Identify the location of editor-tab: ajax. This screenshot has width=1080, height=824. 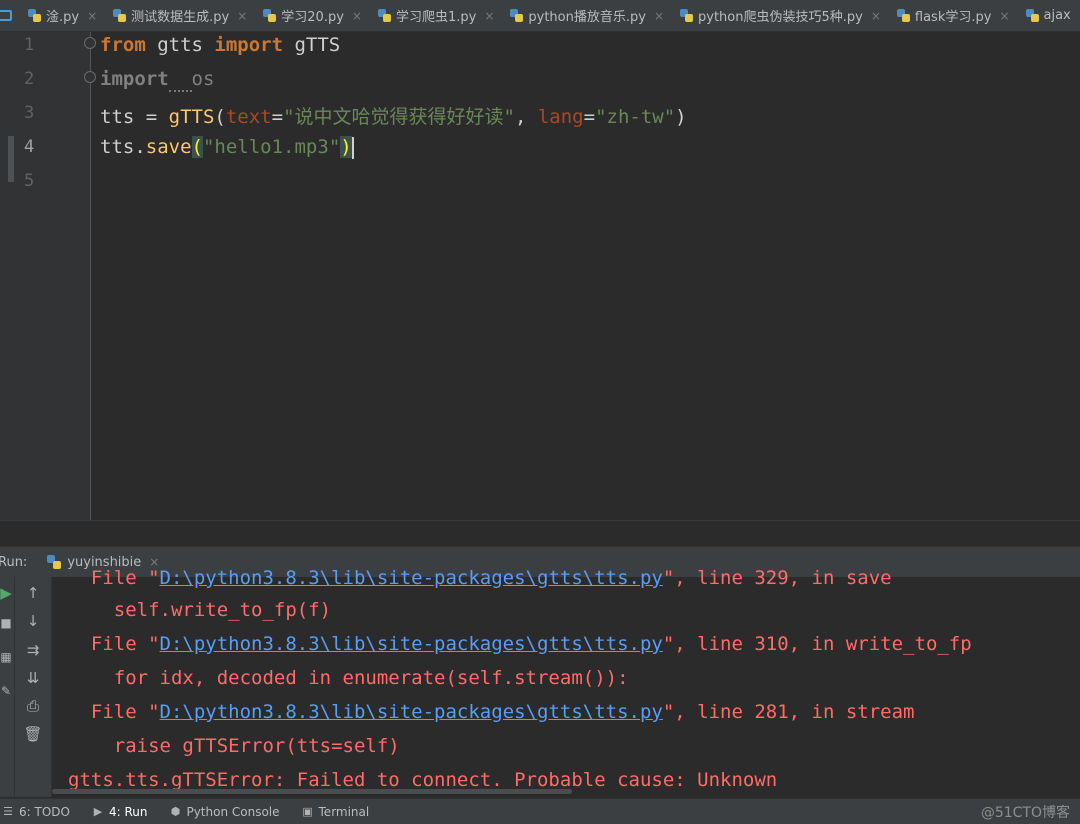
(1048, 15).